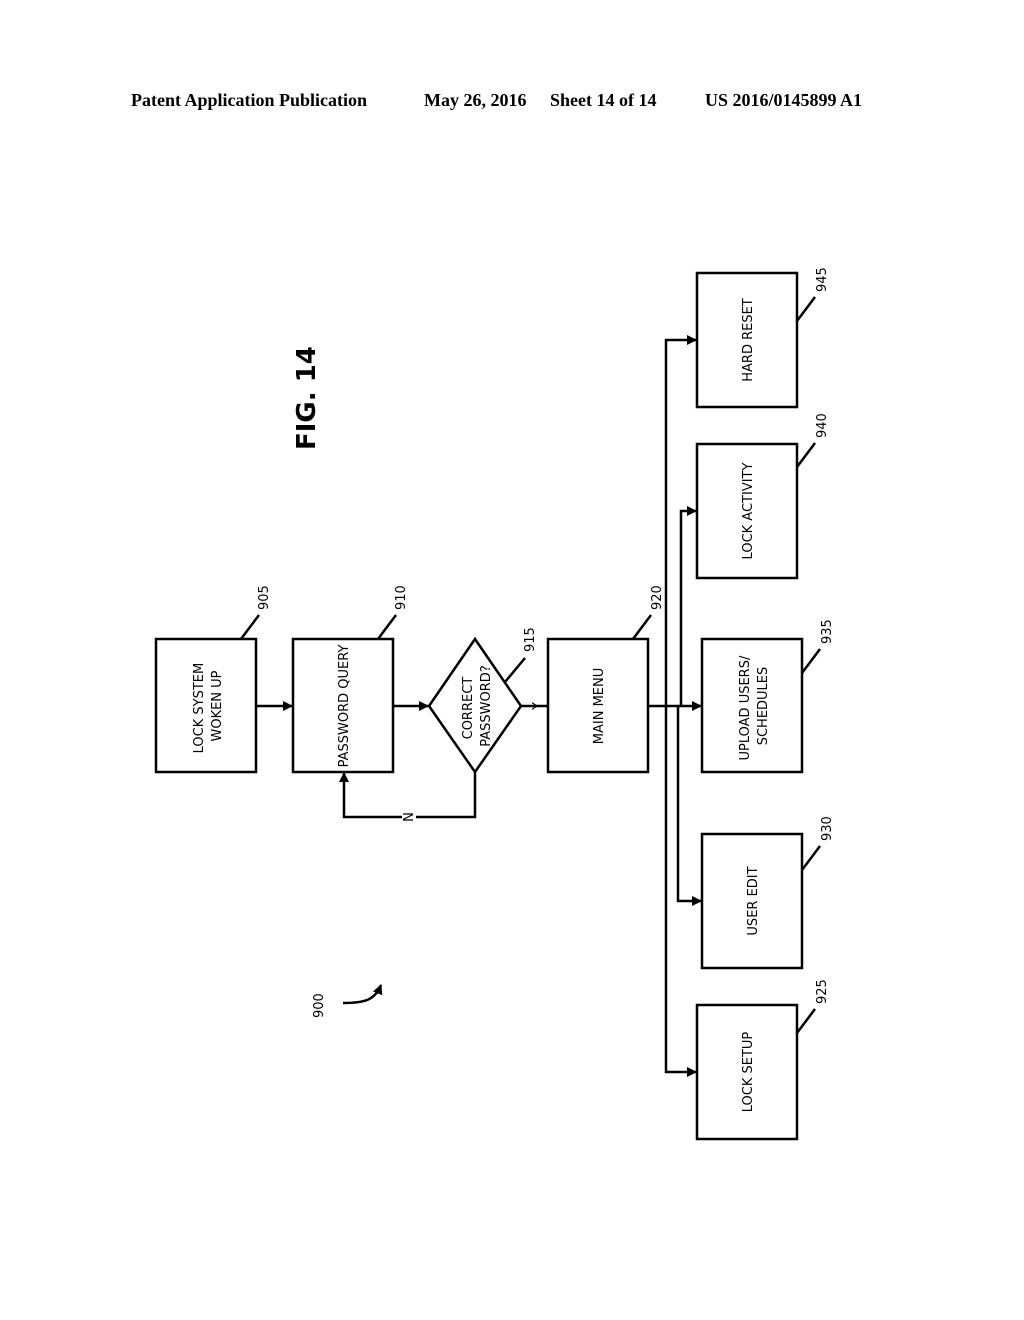 This screenshot has height=1320, width=1024. Describe the element at coordinates (822, 991) in the screenshot. I see `ref-number: 925` at that location.